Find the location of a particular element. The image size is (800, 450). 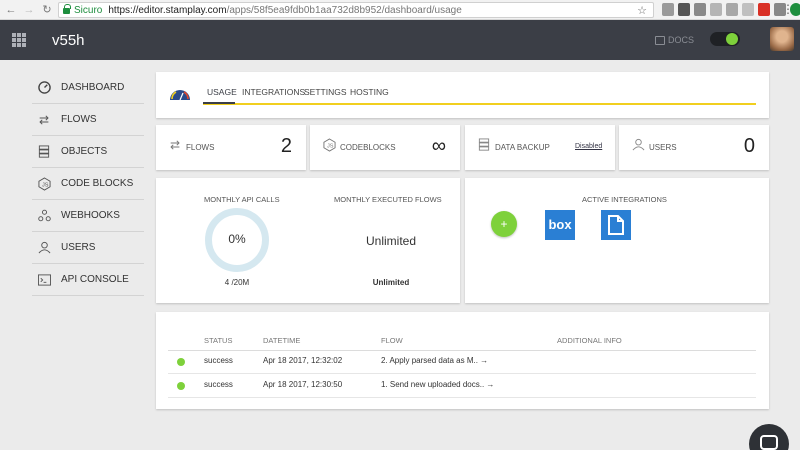

sidebar-item-label: WEBHOOKS is located at coordinates (90, 215).